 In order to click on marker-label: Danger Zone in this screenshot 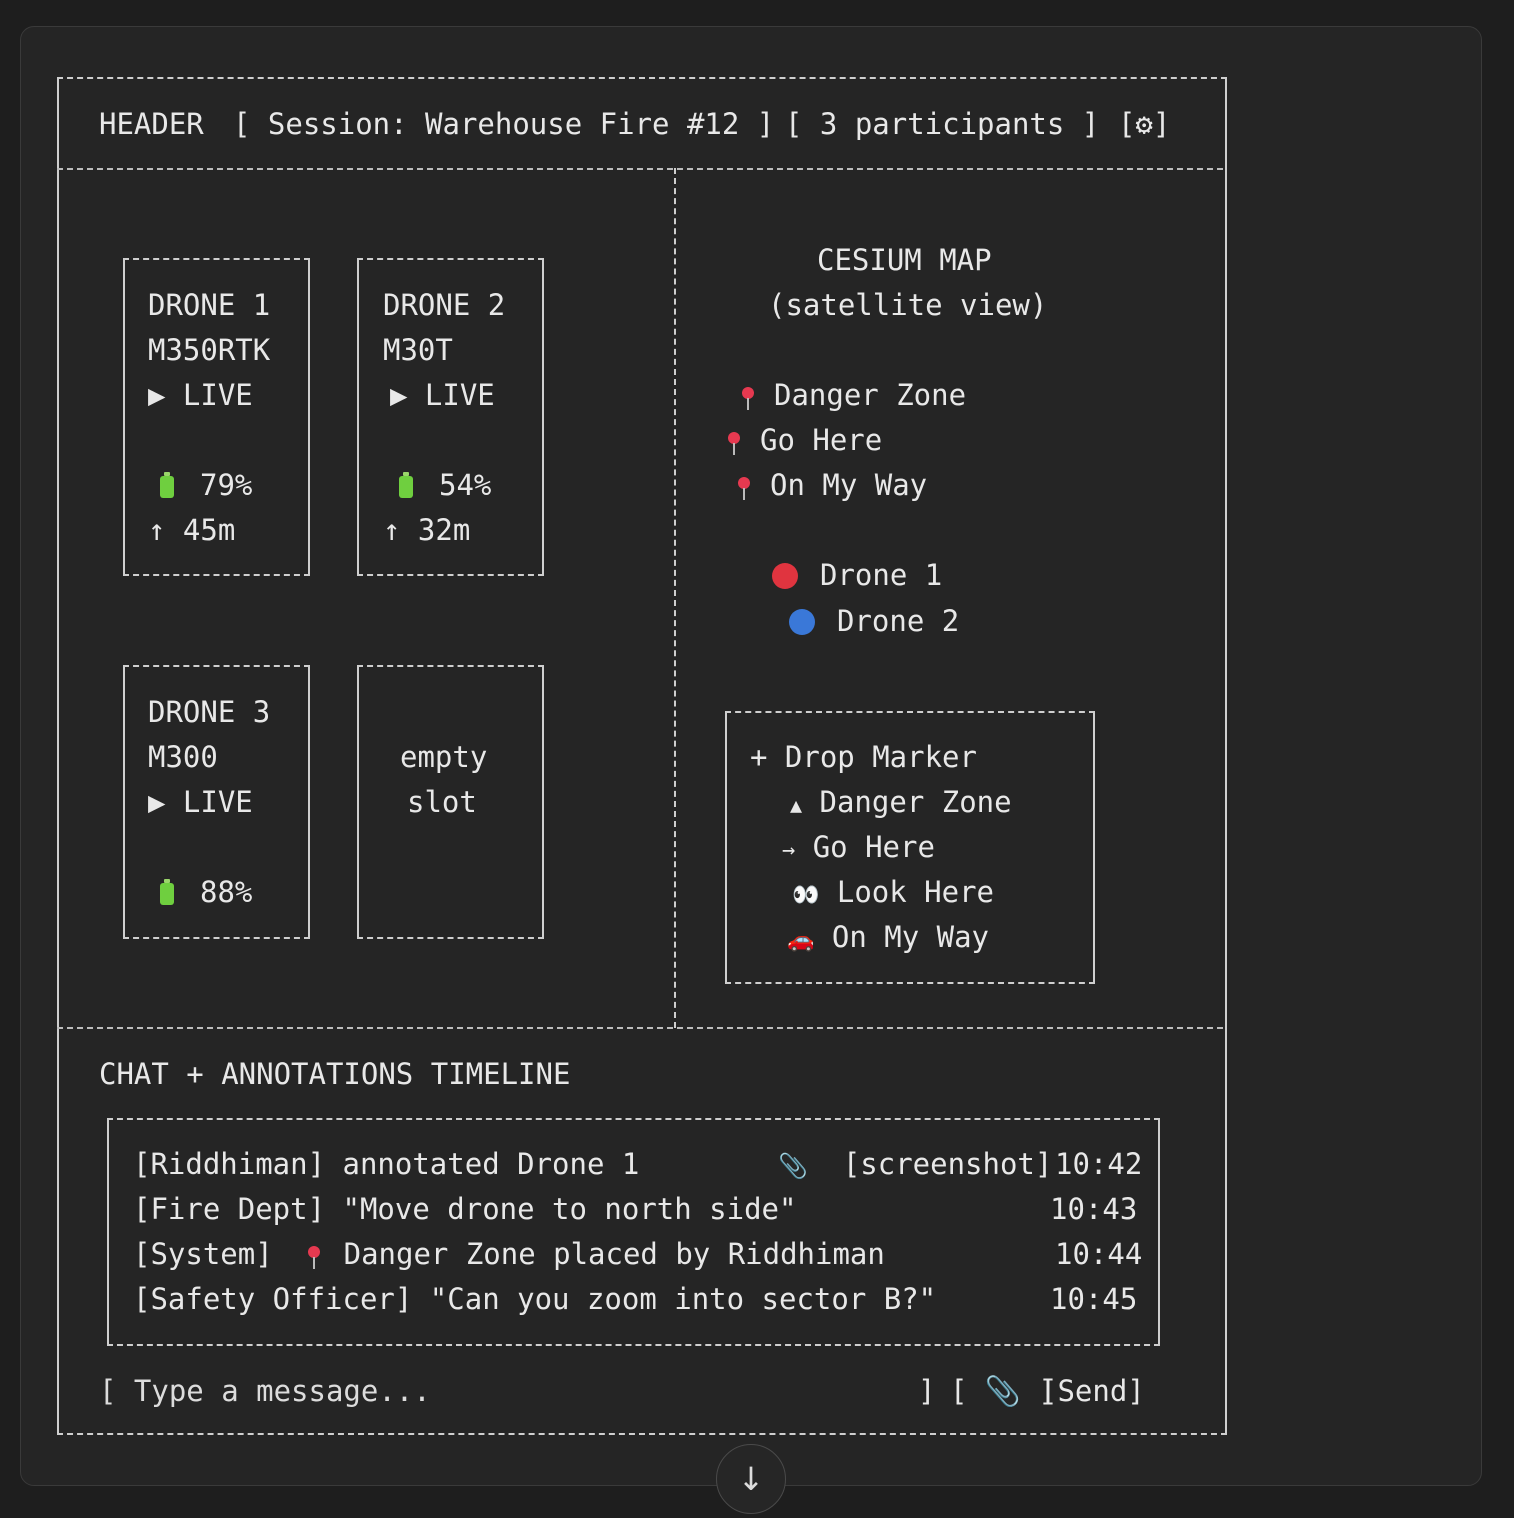, I will do `click(870, 395)`.